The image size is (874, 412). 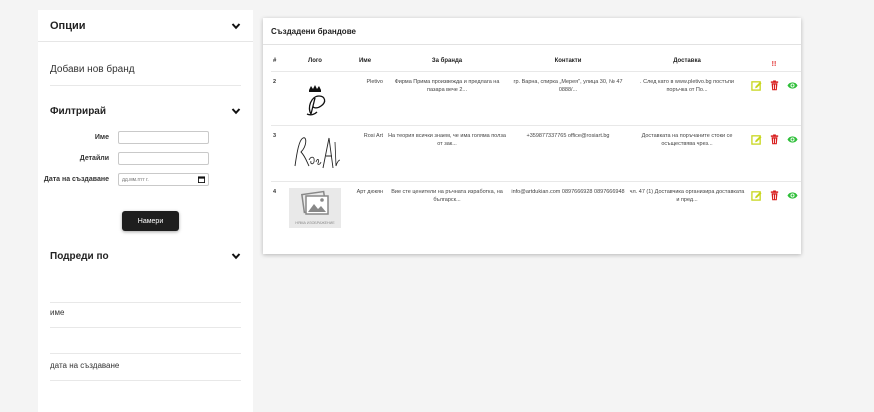 What do you see at coordinates (78, 111) in the screenshot?
I see `filter-title: Филтрирай` at bounding box center [78, 111].